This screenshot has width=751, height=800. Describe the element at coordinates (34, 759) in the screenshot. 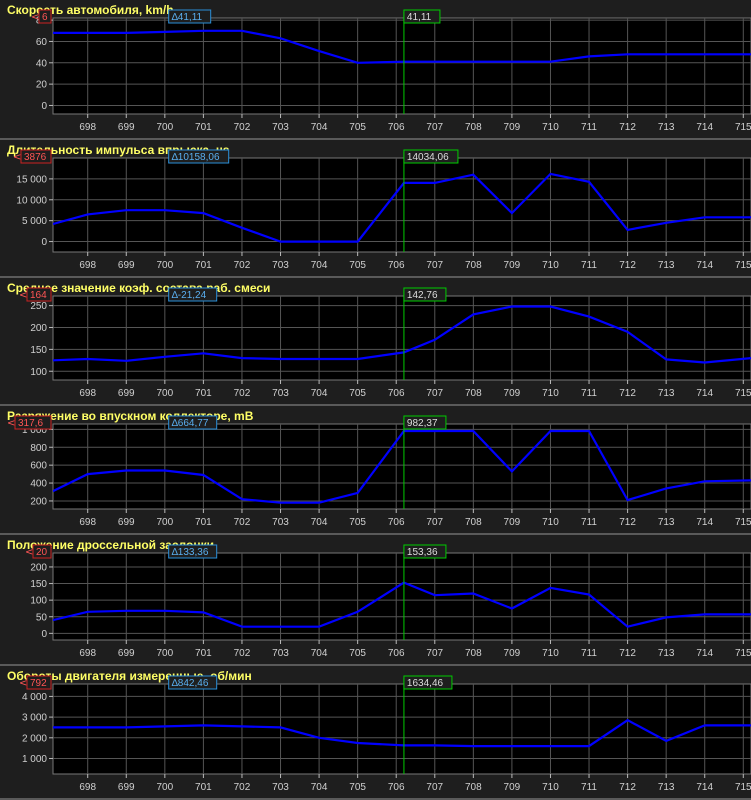

I see `y-tick-label: 1 000` at that location.